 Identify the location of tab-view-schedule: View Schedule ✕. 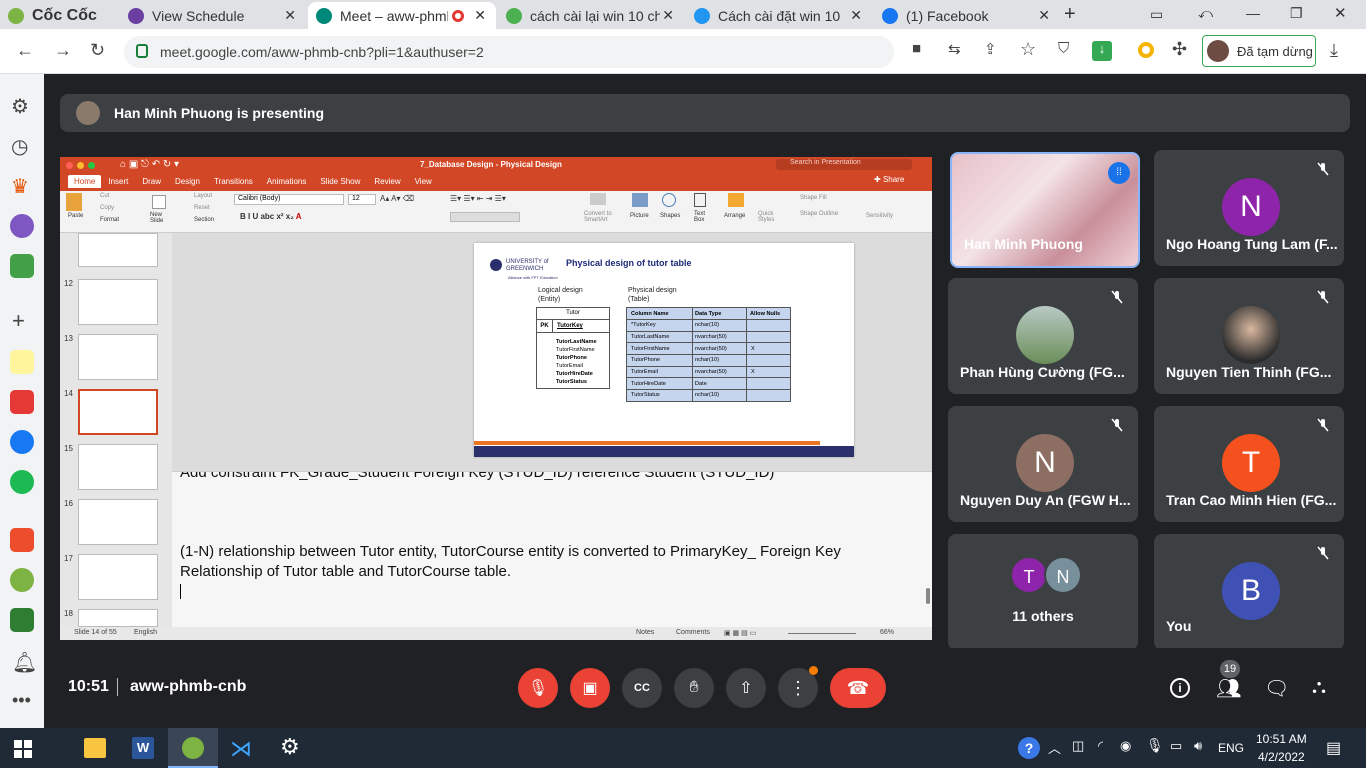
(213, 15).